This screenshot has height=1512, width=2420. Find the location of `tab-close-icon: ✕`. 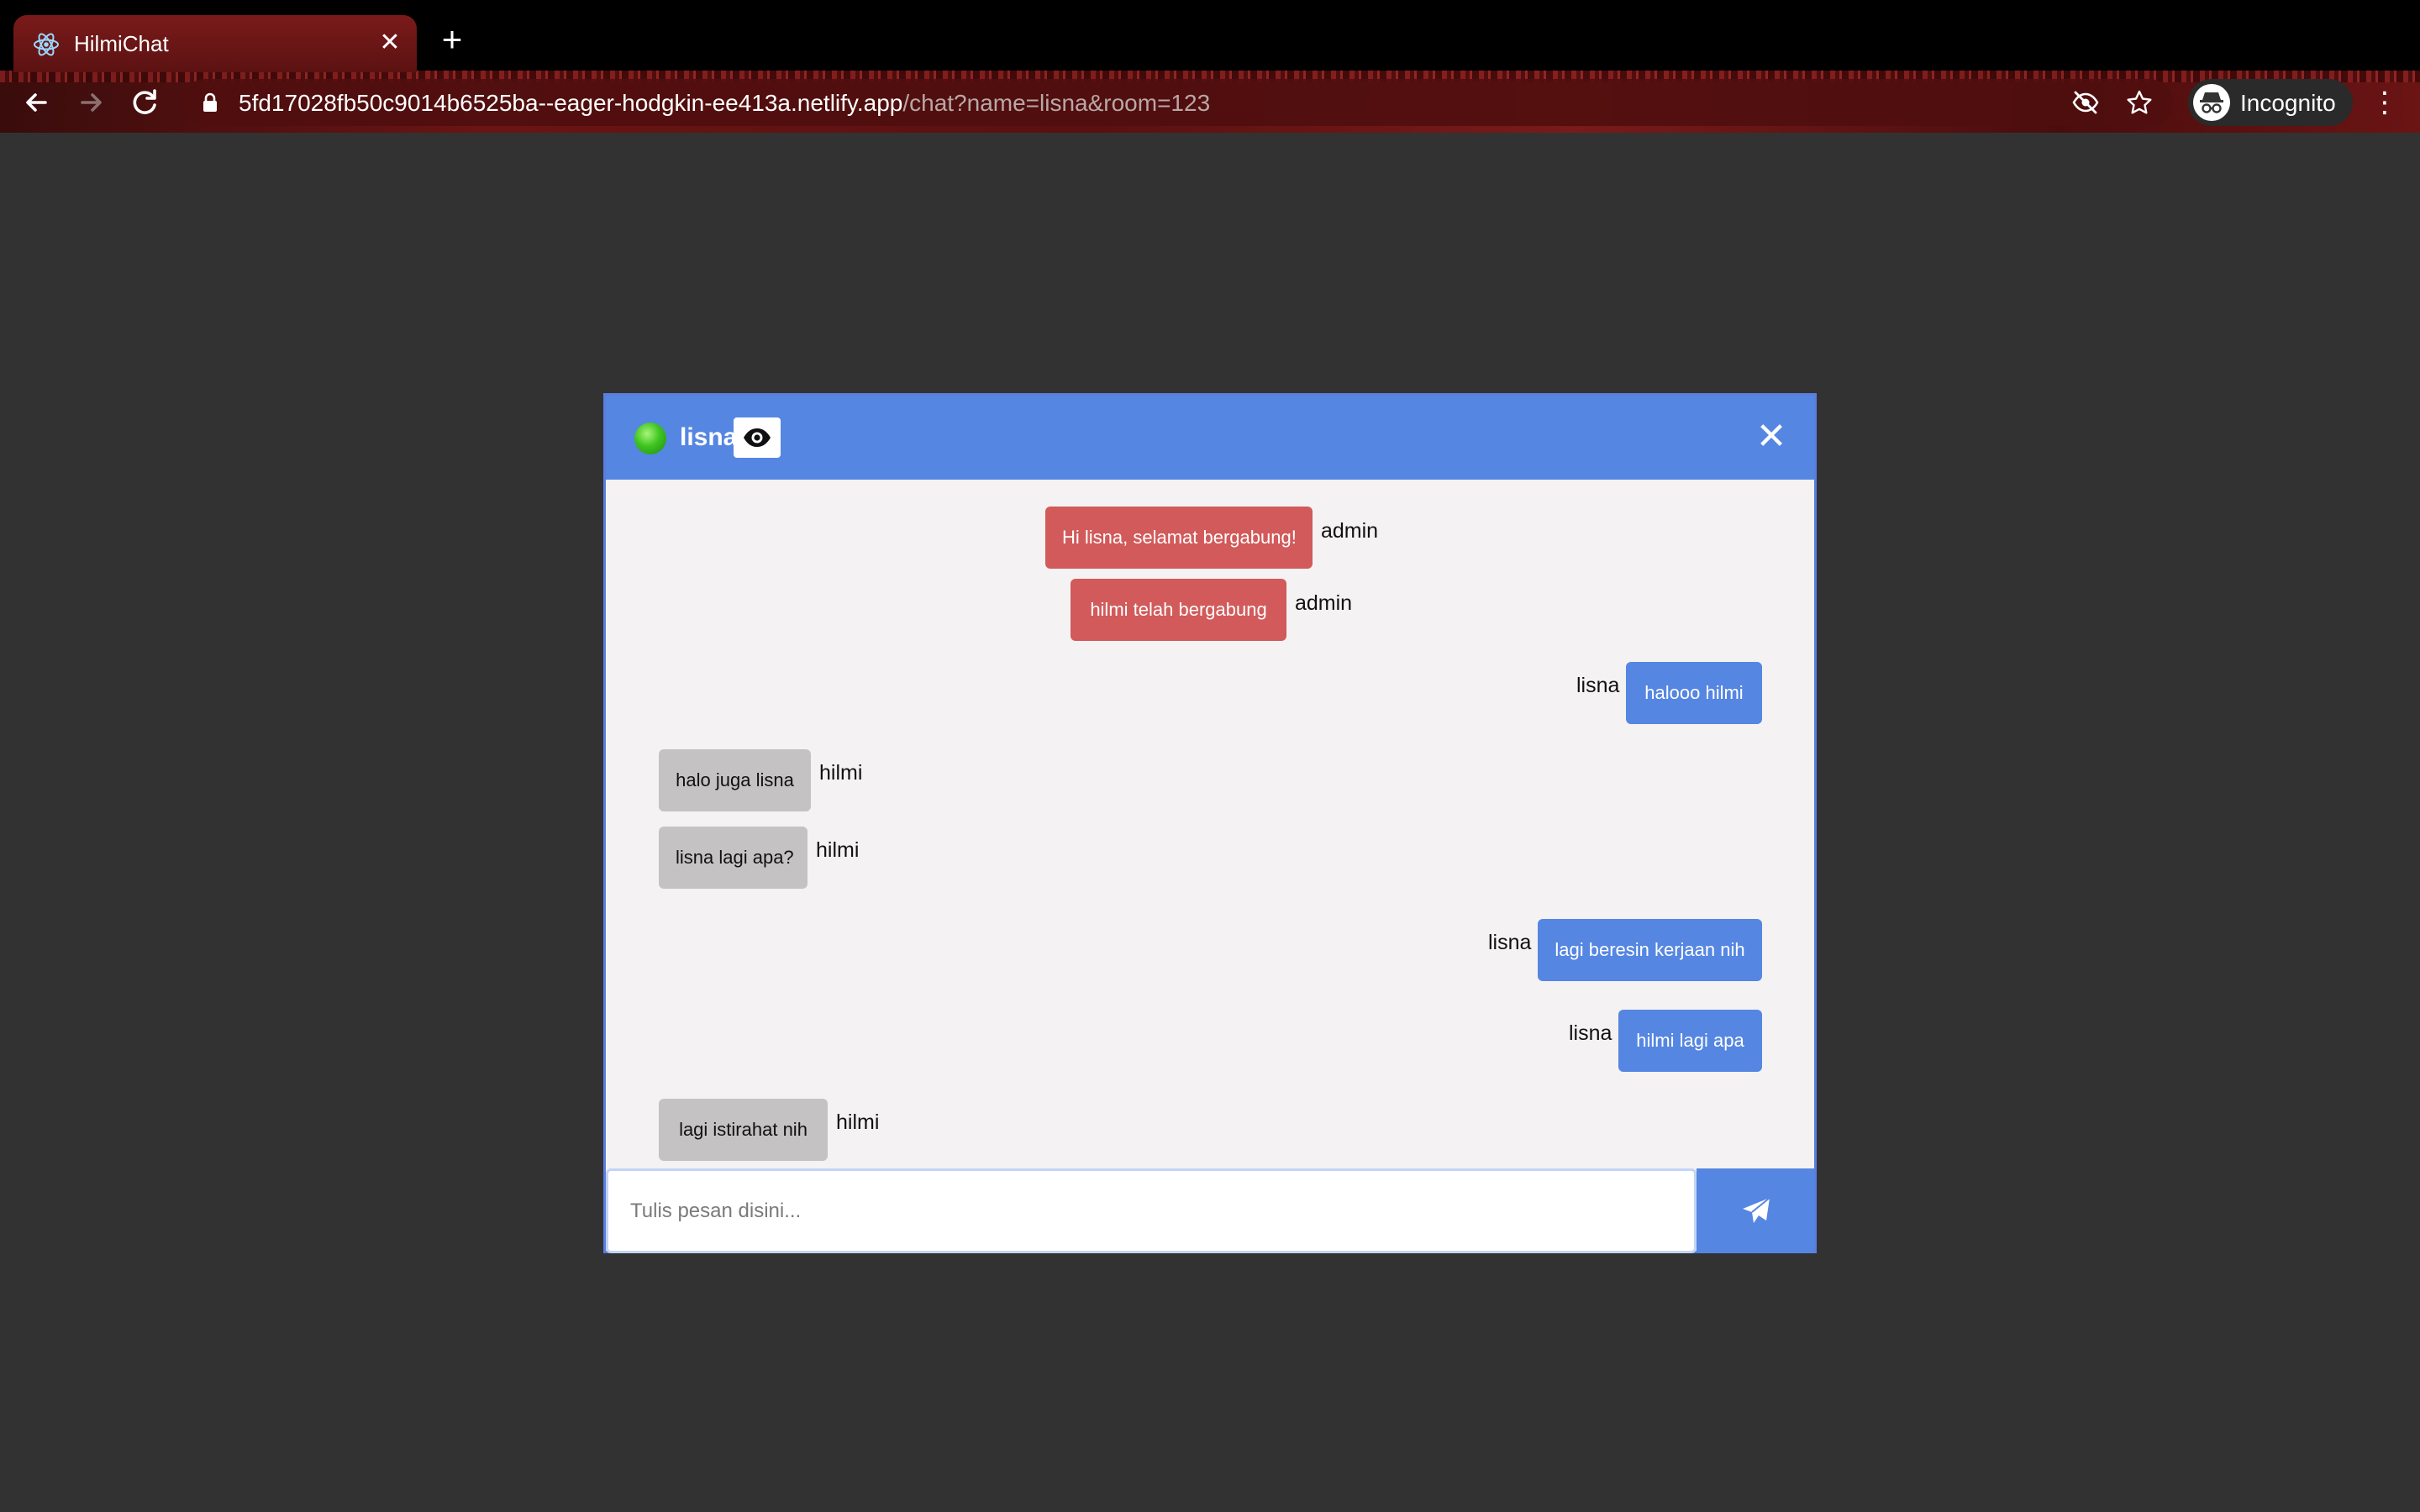

tab-close-icon: ✕ is located at coordinates (390, 44).